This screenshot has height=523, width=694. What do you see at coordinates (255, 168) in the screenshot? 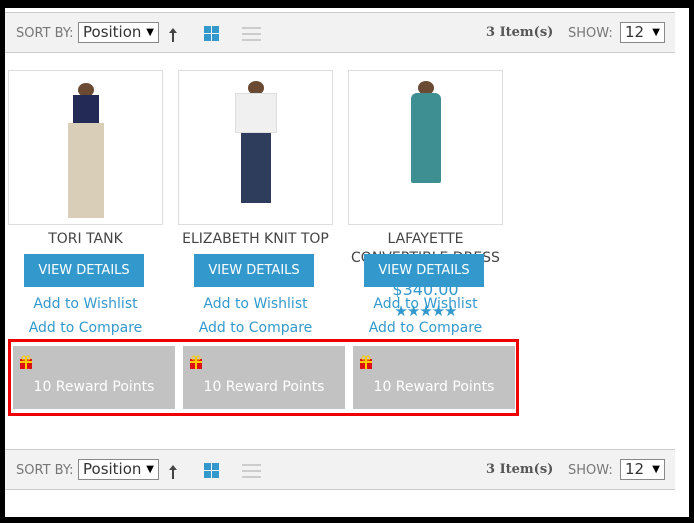
I see `figure-jeans` at bounding box center [255, 168].